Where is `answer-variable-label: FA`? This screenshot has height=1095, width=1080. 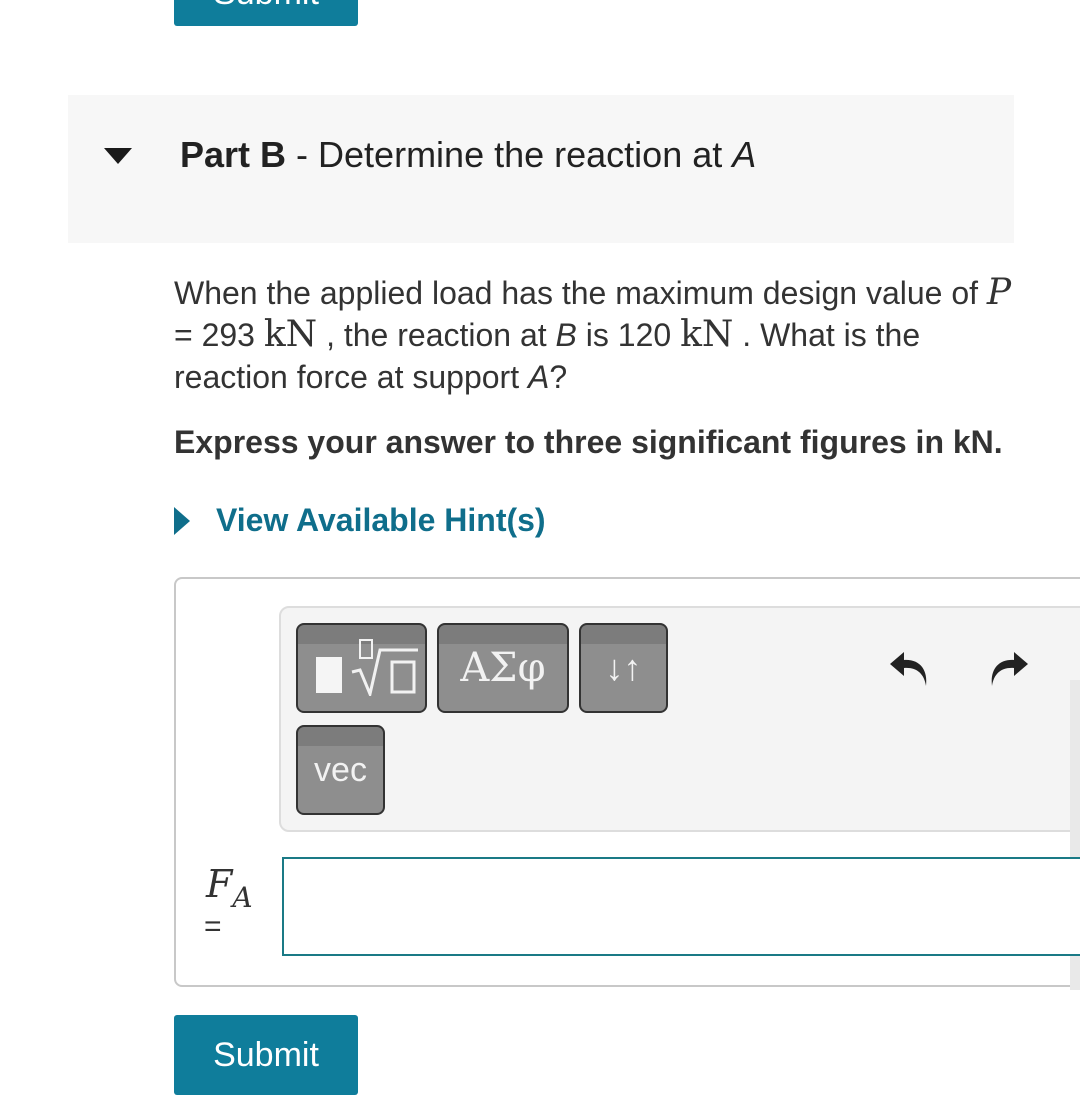
answer-variable-label: FA is located at coordinates (229, 888).